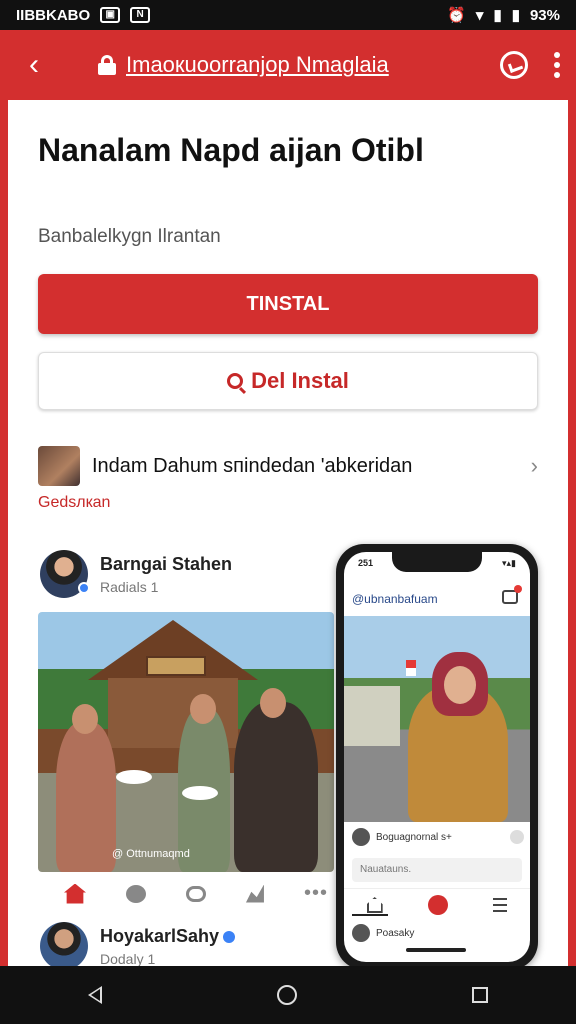 This screenshot has height=1024, width=576. Describe the element at coordinates (231, 150) in the screenshot. I see `page-title: Nanalam Napd aijan Otibl` at that location.